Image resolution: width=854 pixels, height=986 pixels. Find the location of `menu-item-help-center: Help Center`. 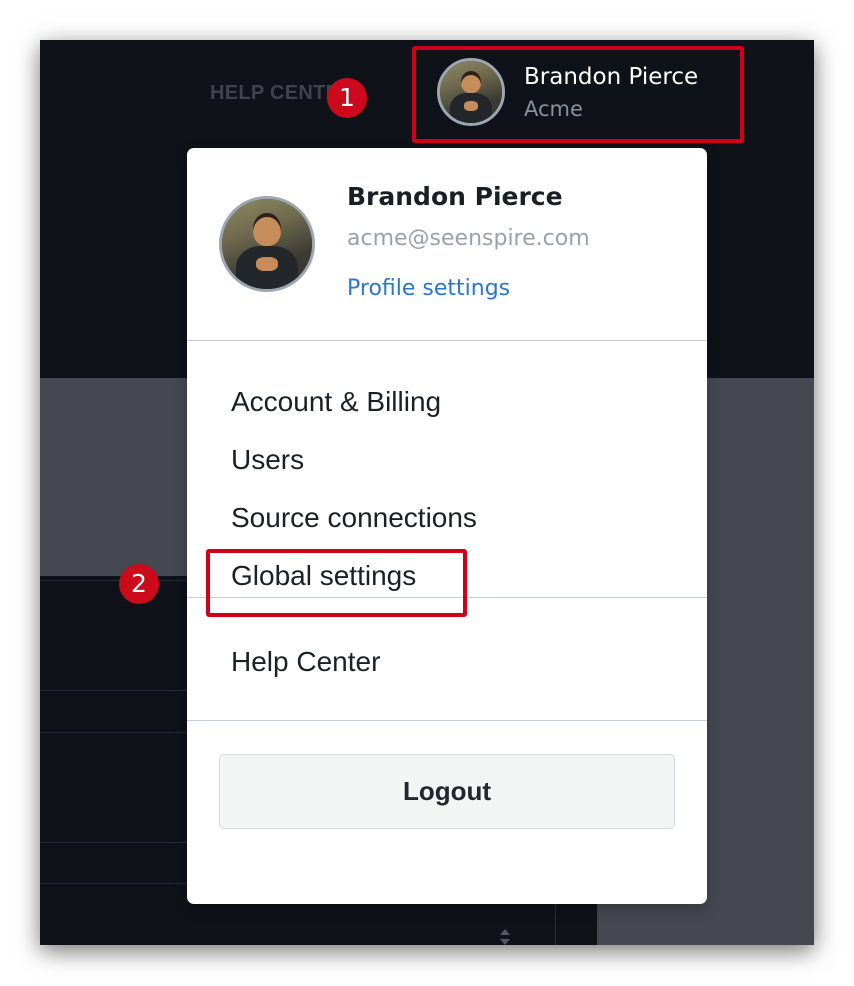

menu-item-help-center: Help Center is located at coordinates (469, 671).